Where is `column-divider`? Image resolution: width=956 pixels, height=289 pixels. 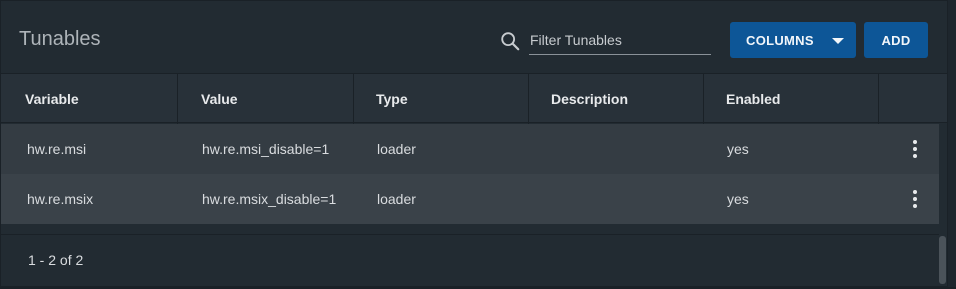
column-divider is located at coordinates (878, 99).